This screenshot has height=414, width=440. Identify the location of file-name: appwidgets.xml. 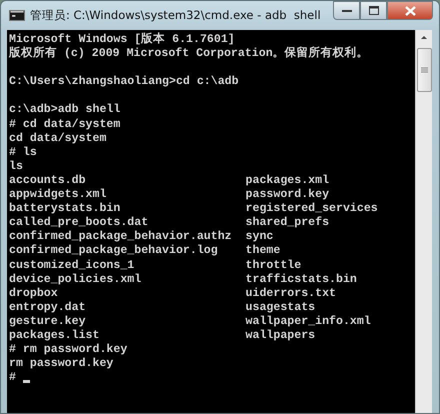
(58, 195).